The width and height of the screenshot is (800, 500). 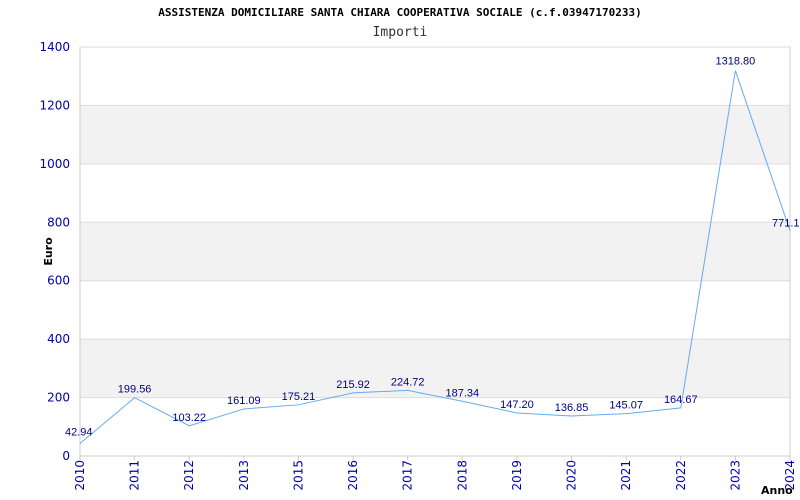 What do you see at coordinates (517, 475) in the screenshot?
I see `x-tick-label: 2019` at bounding box center [517, 475].